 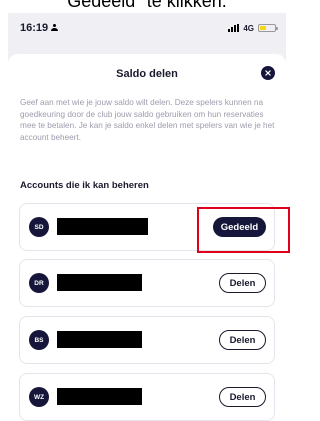 What do you see at coordinates (147, 397) in the screenshot?
I see `account-card: WZ Delen` at bounding box center [147, 397].